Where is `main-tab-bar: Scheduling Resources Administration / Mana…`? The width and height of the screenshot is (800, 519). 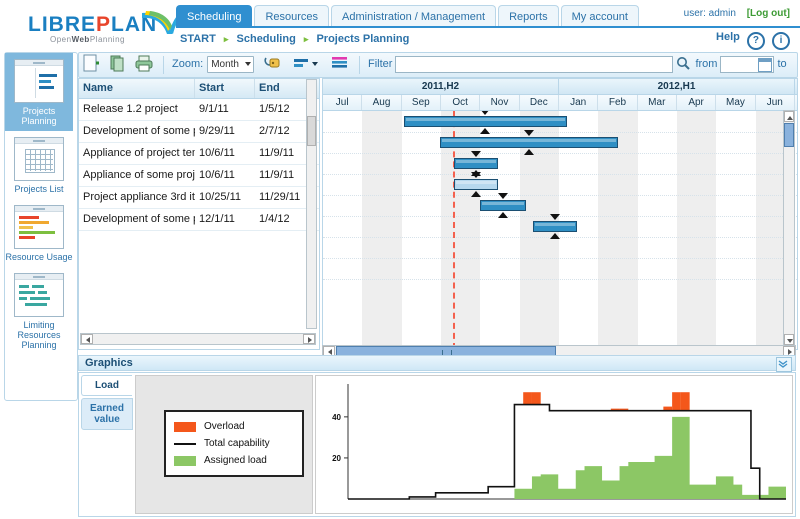
main-tab-bar: Scheduling Resources Administration / Mana… is located at coordinates (408, 16).